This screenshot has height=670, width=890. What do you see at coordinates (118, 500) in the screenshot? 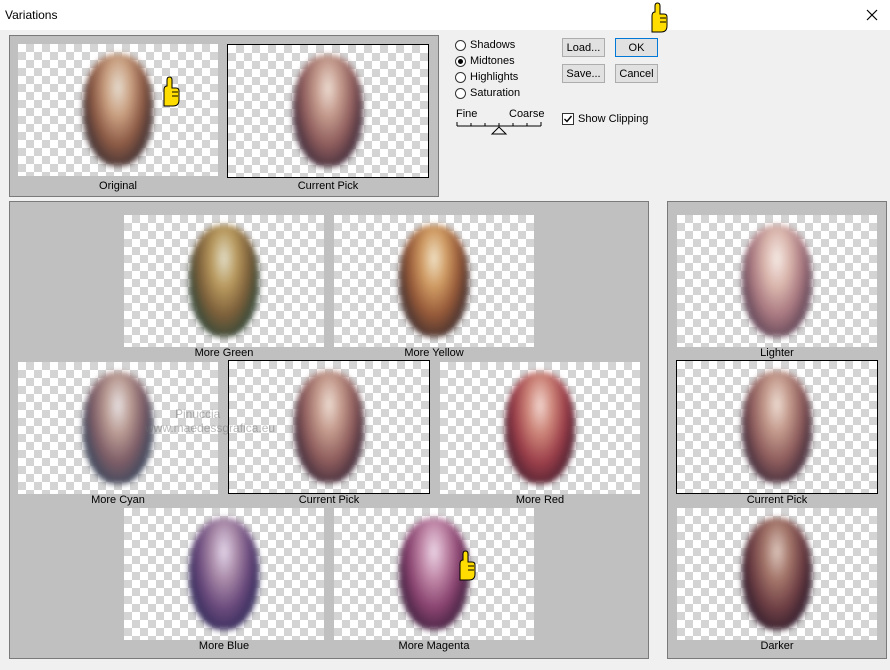
I see `more-cyan-caption: More Cyan` at bounding box center [118, 500].